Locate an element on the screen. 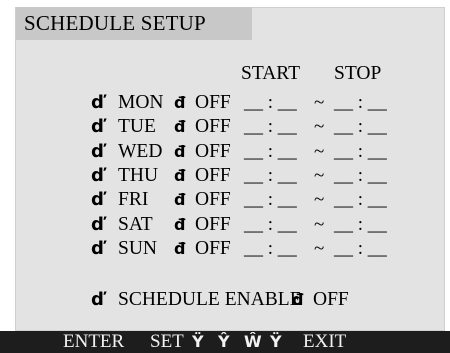 This screenshot has width=450, height=353. day-label: SAT is located at coordinates (135, 224).